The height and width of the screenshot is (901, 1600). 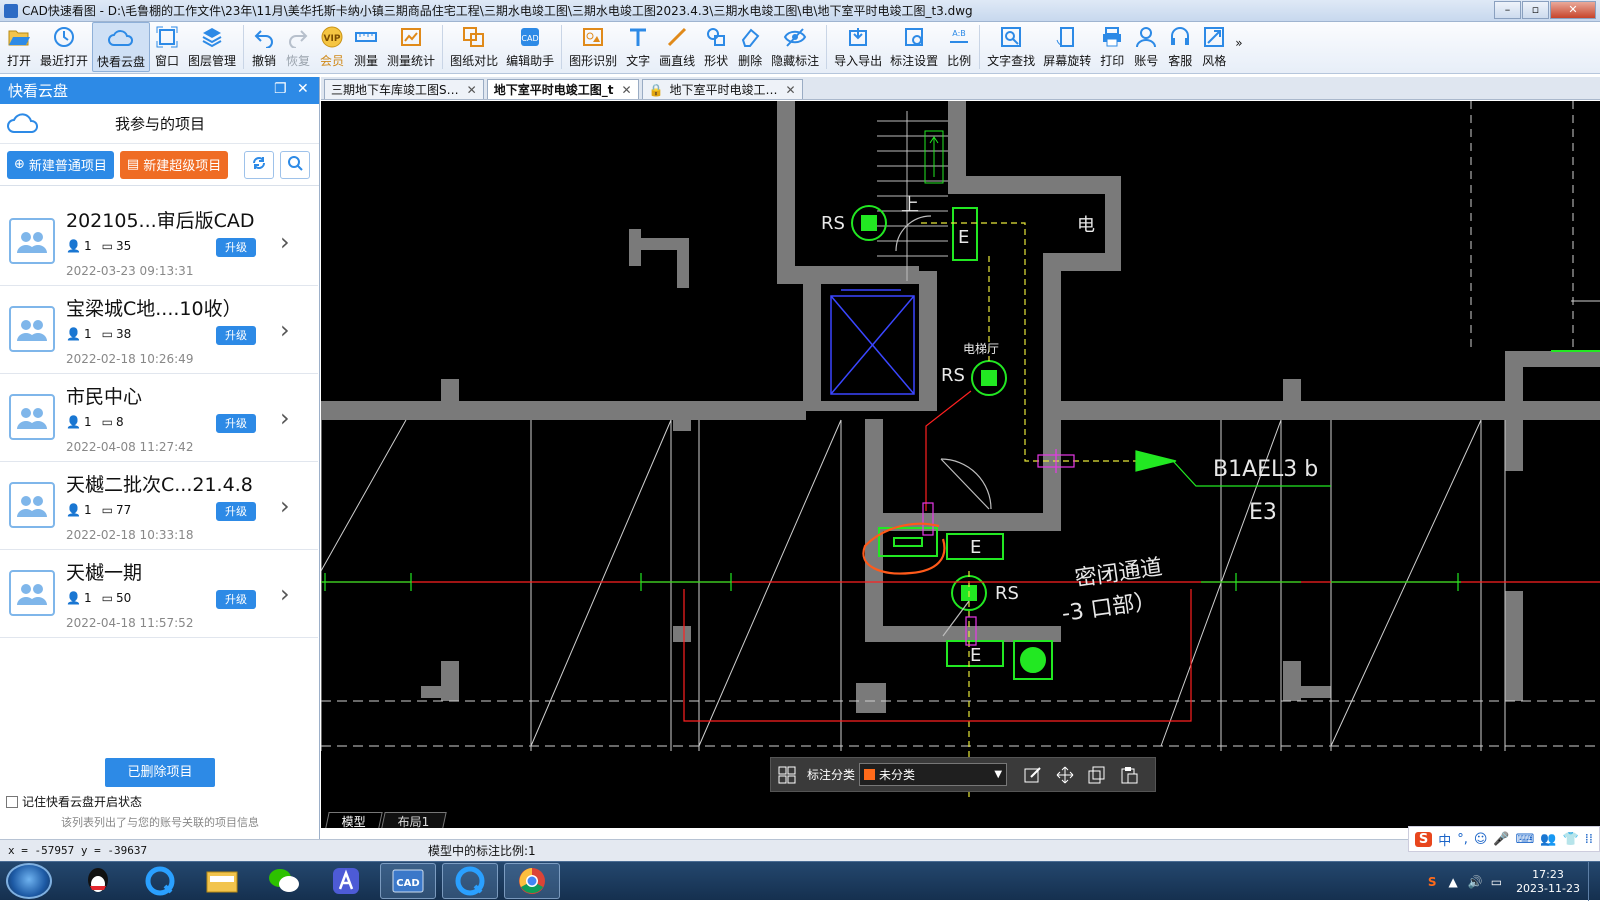 I want to click on cad-viewer-taskbar-icon: CAD, so click(x=408, y=881).